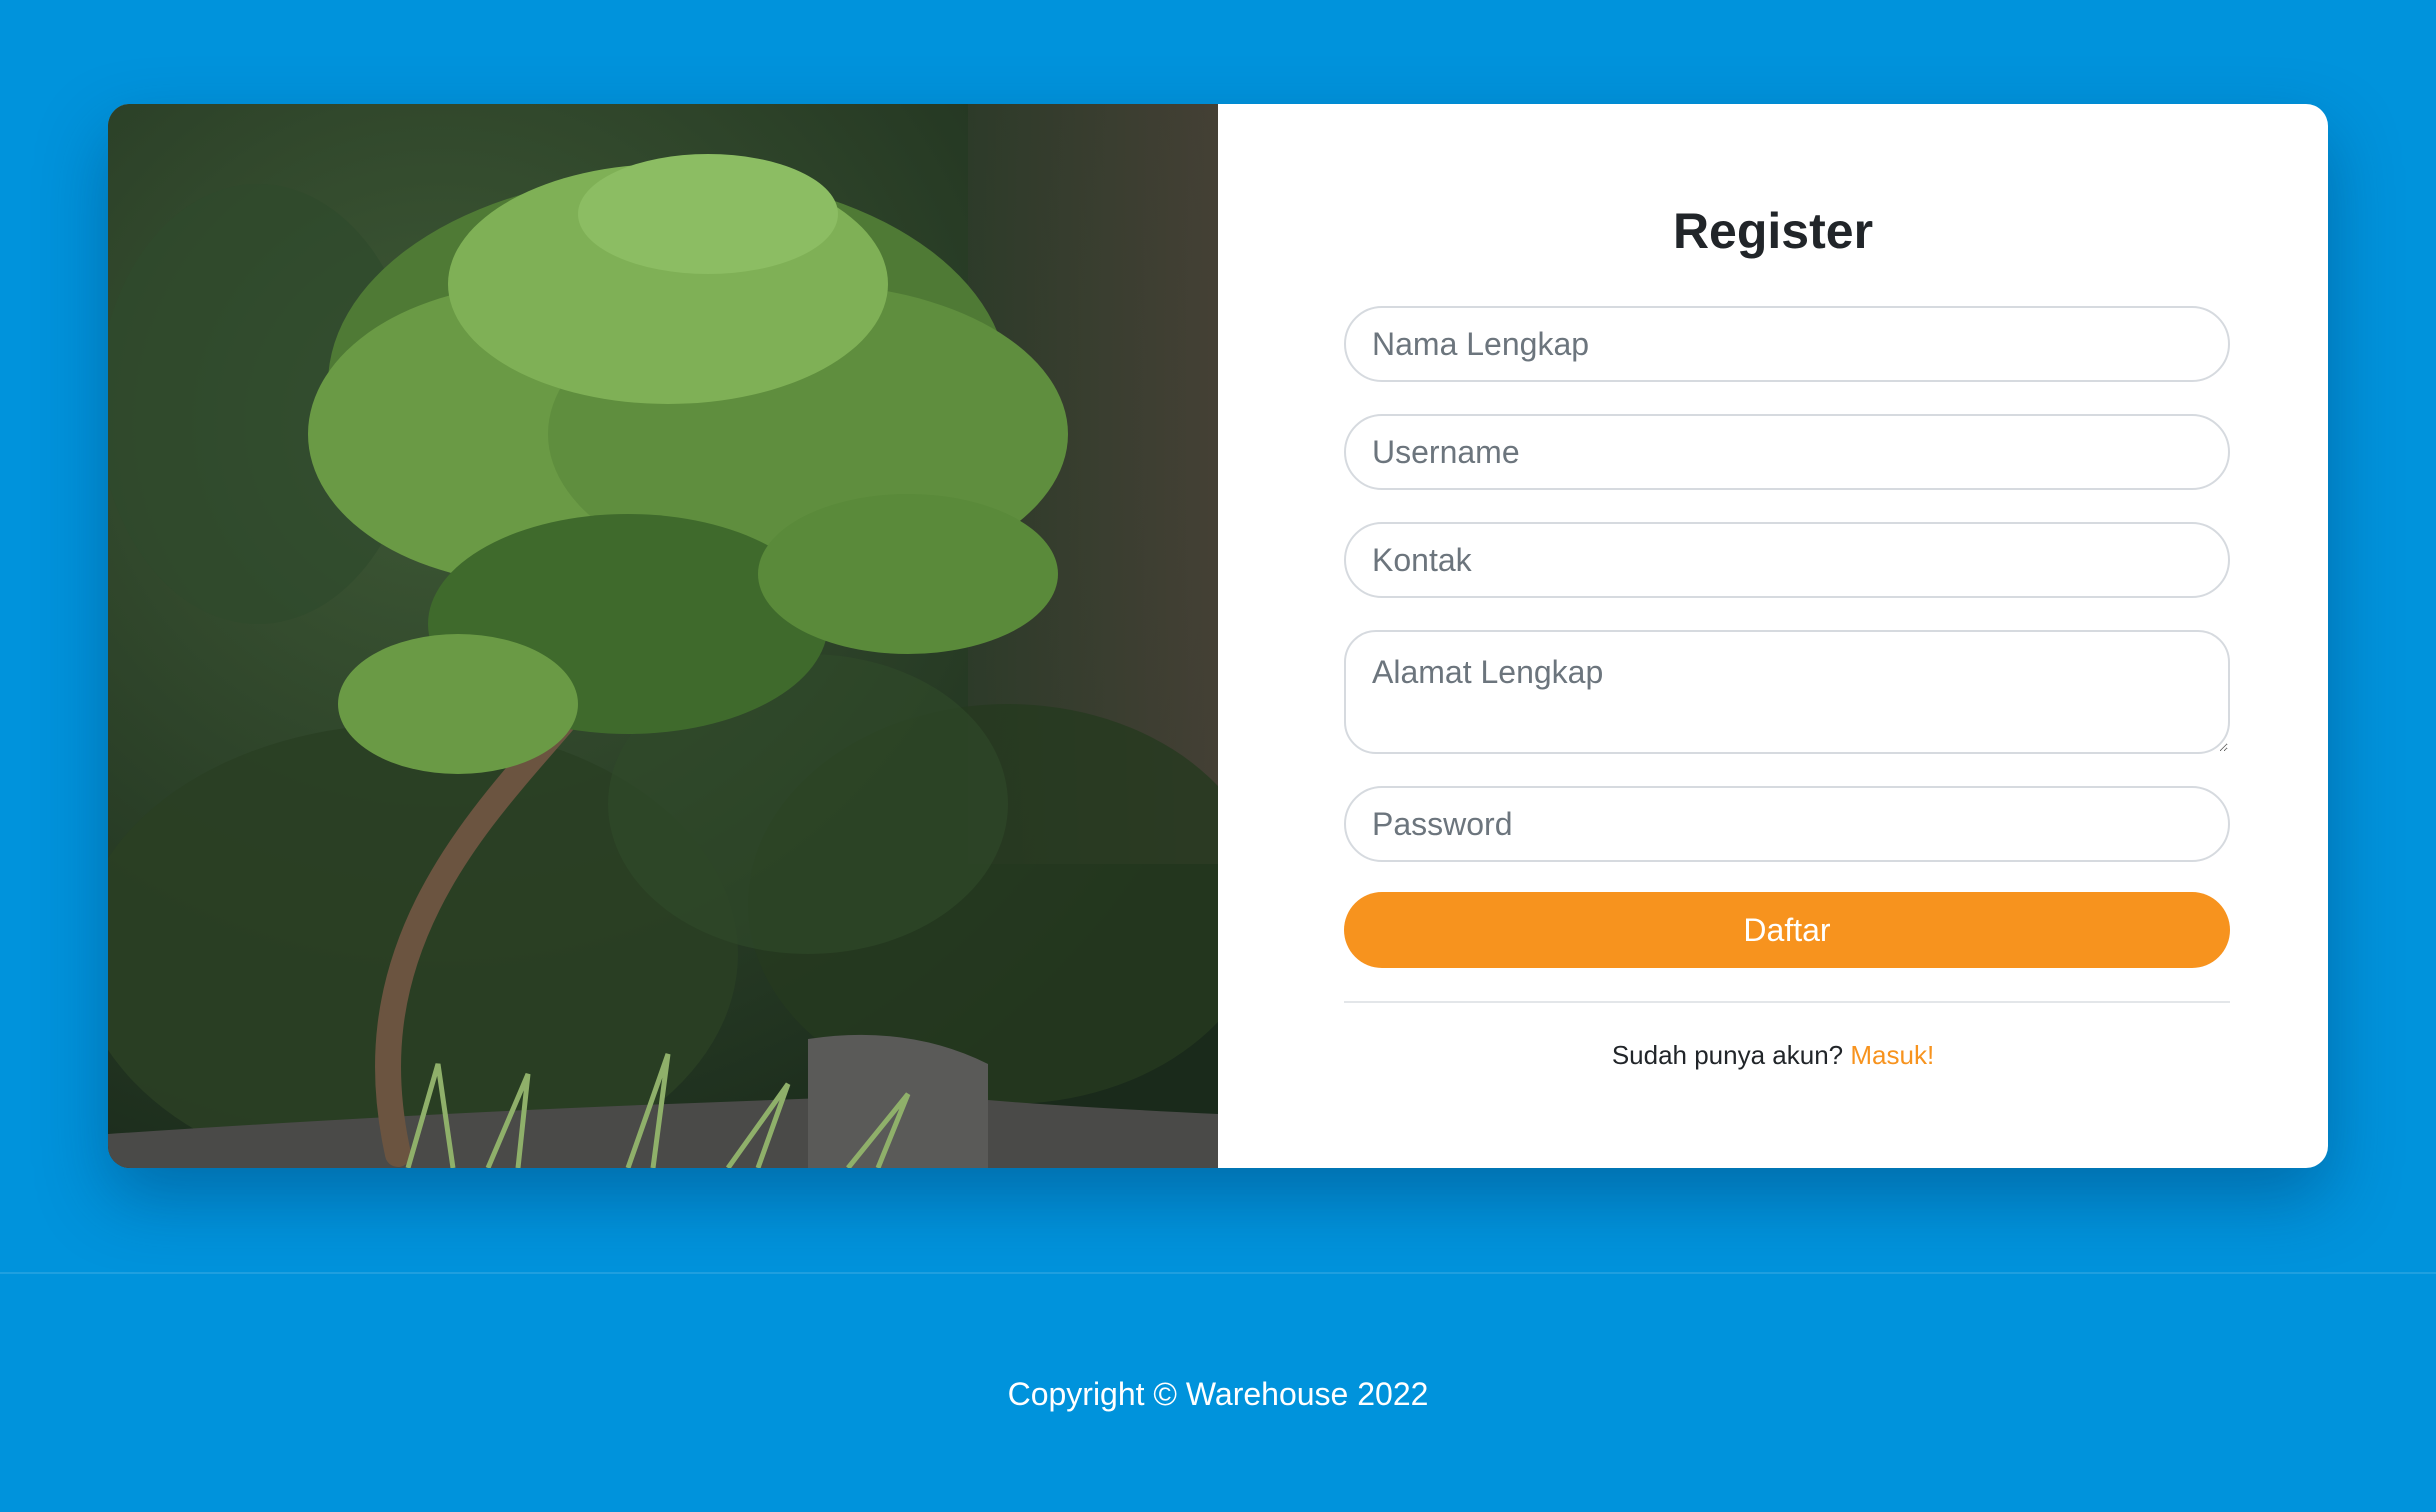  I want to click on footer-divider, so click(1218, 1273).